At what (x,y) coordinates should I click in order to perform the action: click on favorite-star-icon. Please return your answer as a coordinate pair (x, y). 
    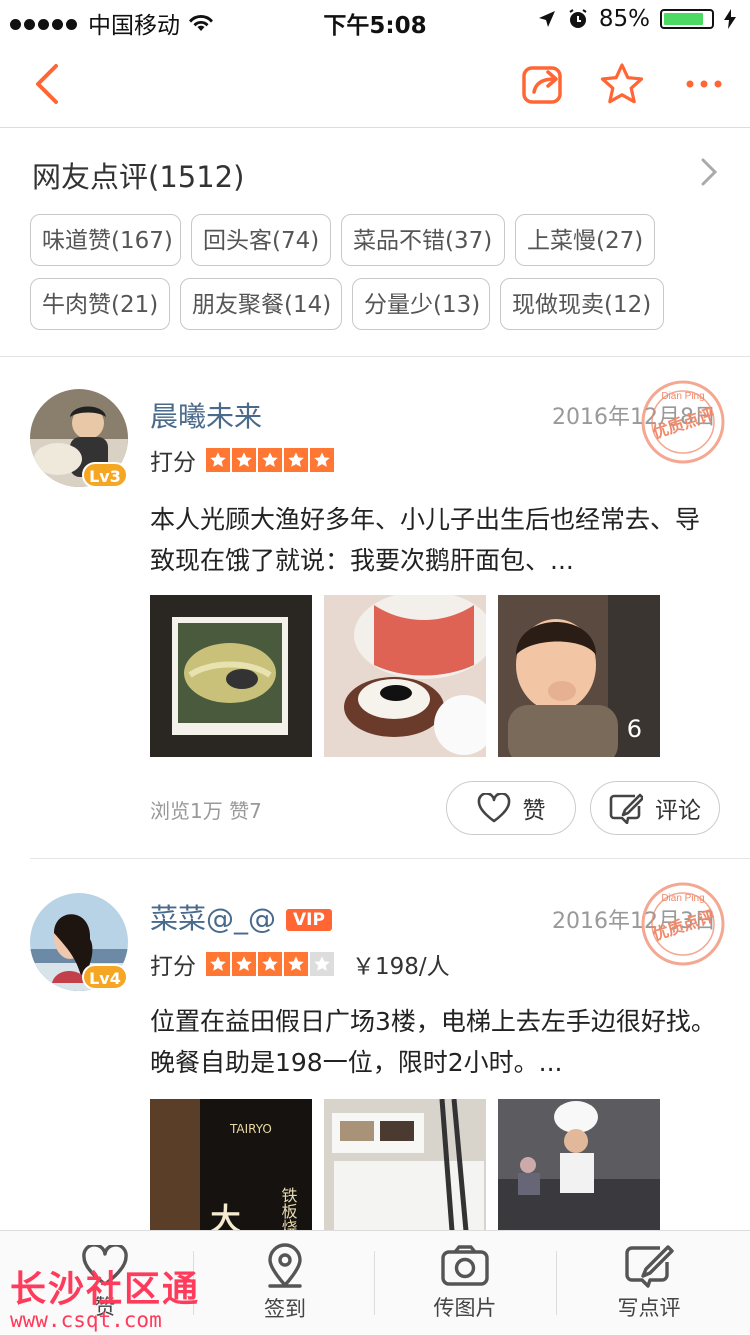
    Looking at the image, I should click on (622, 84).